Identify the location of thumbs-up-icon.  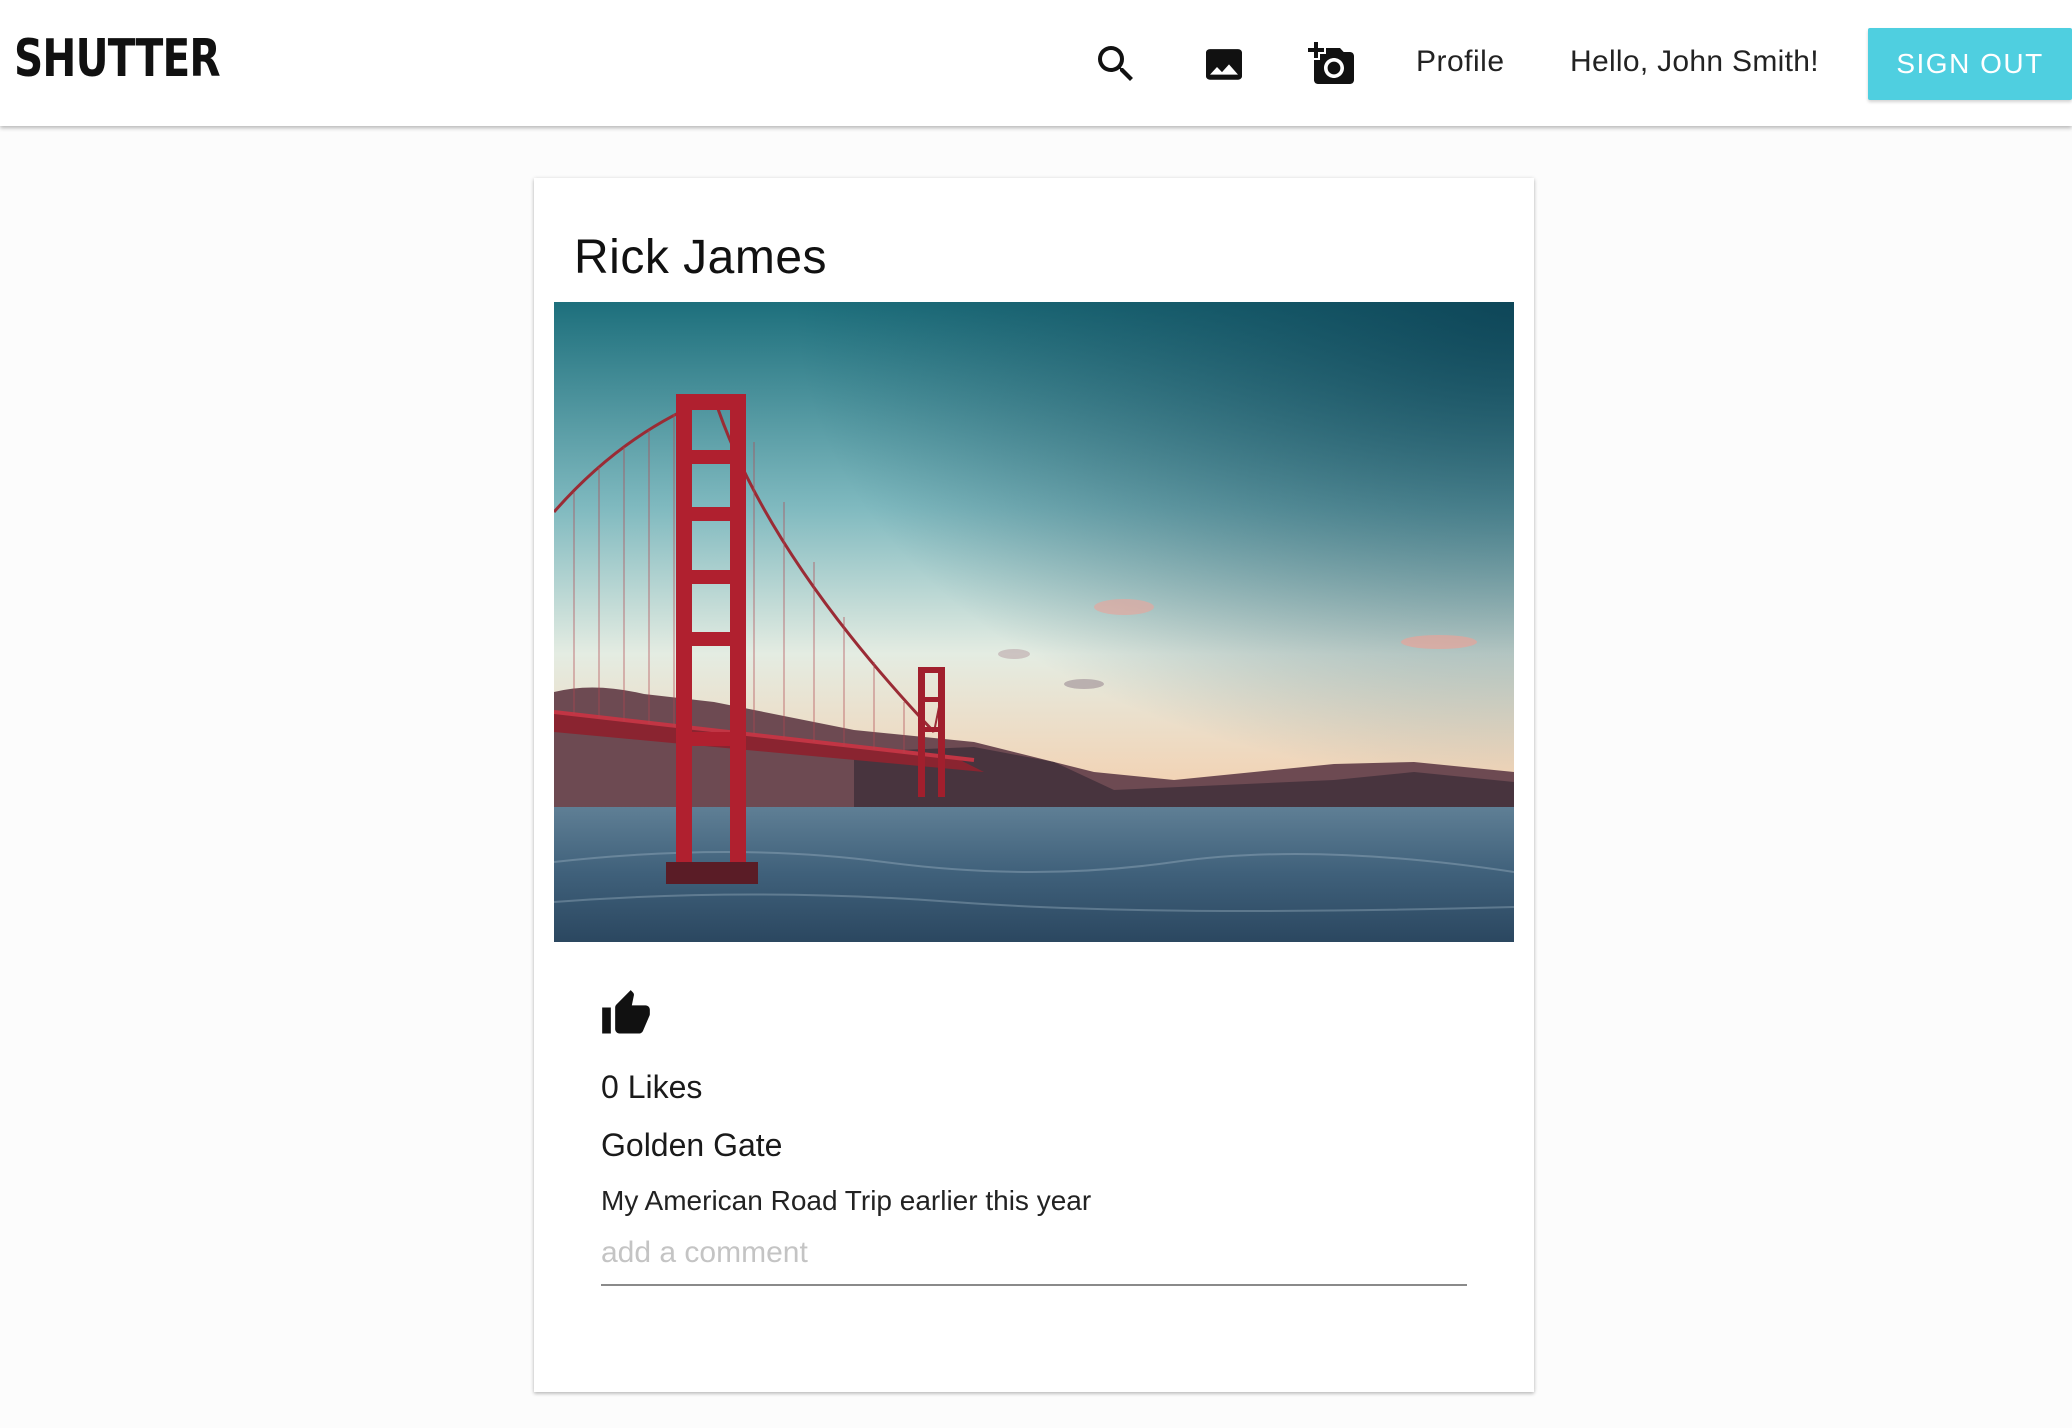
(626, 1014).